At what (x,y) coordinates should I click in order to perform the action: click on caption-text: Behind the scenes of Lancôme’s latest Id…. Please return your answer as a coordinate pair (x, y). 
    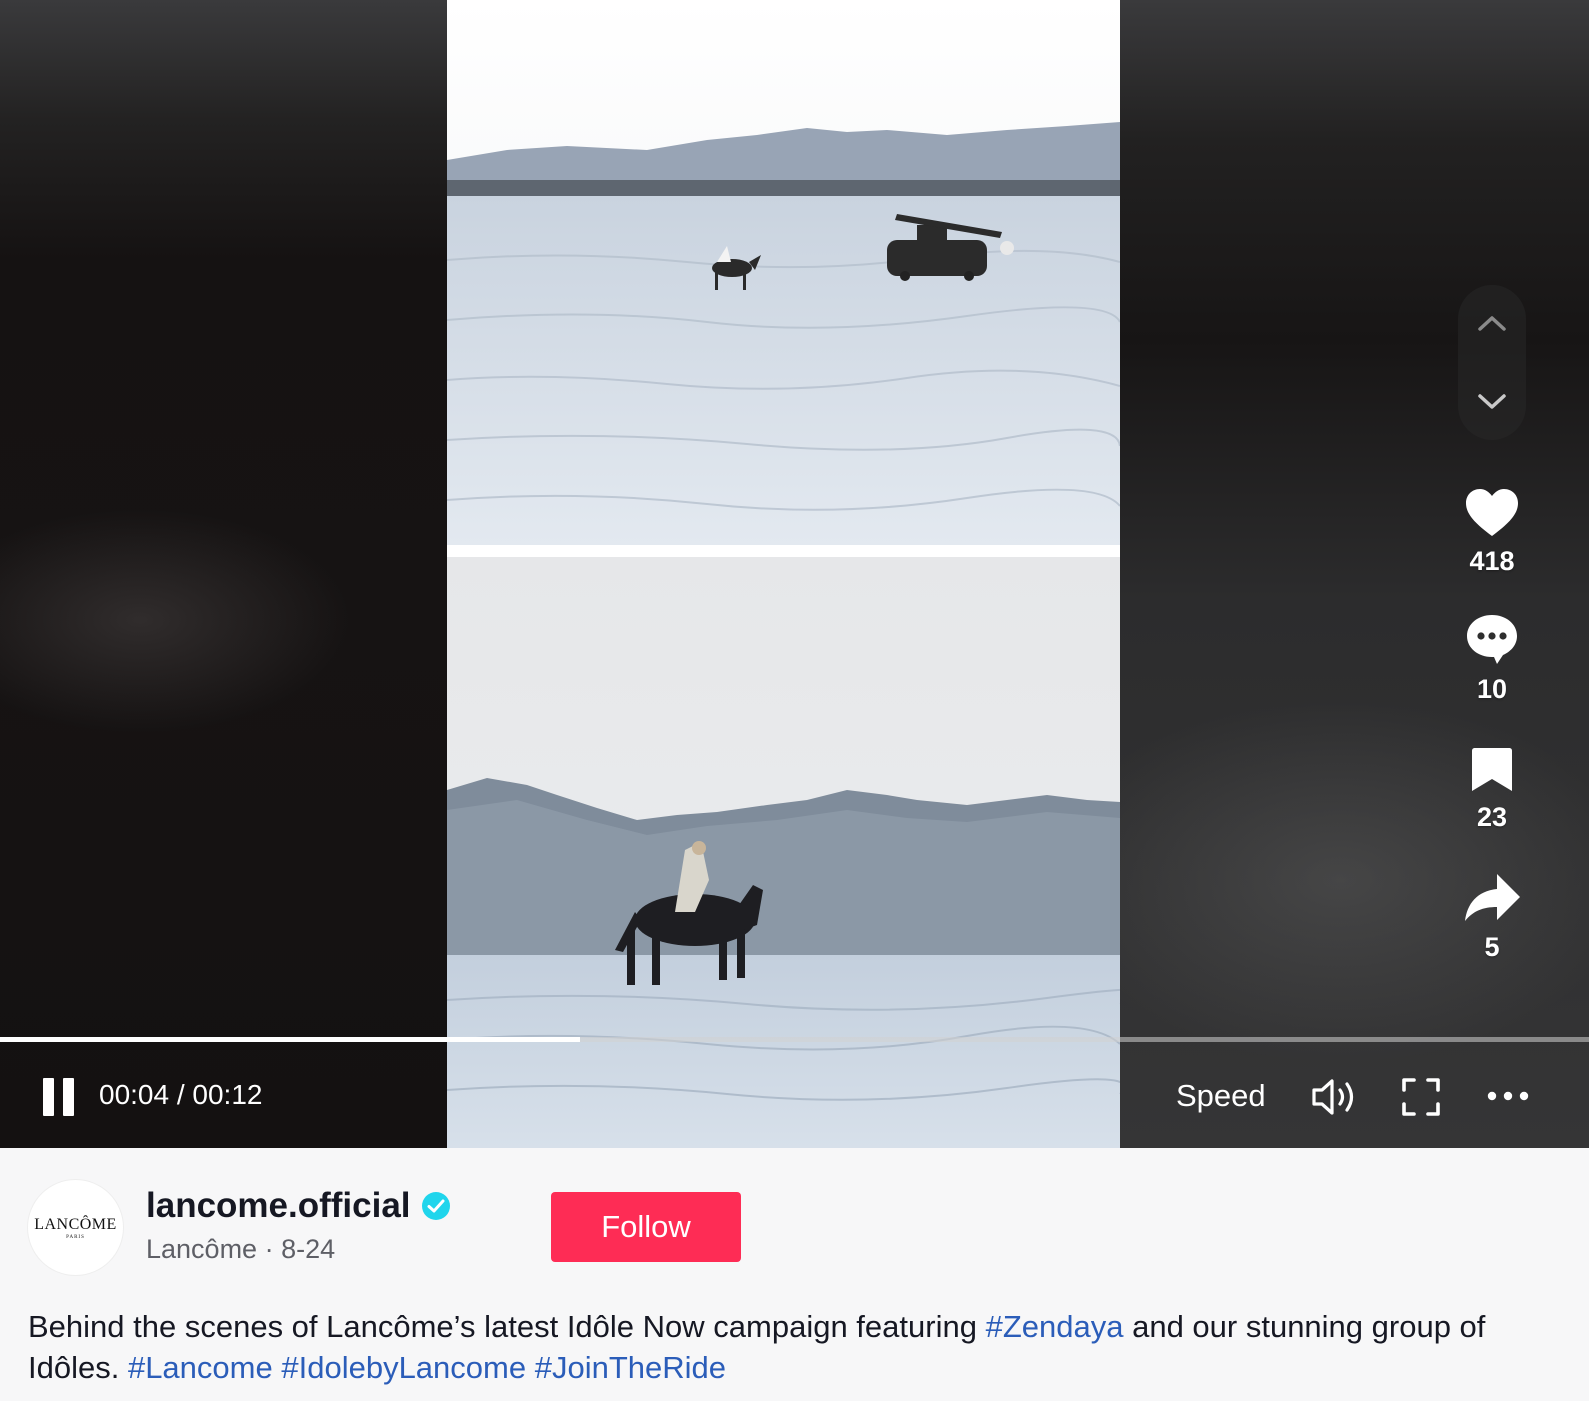
    Looking at the image, I should click on (507, 1326).